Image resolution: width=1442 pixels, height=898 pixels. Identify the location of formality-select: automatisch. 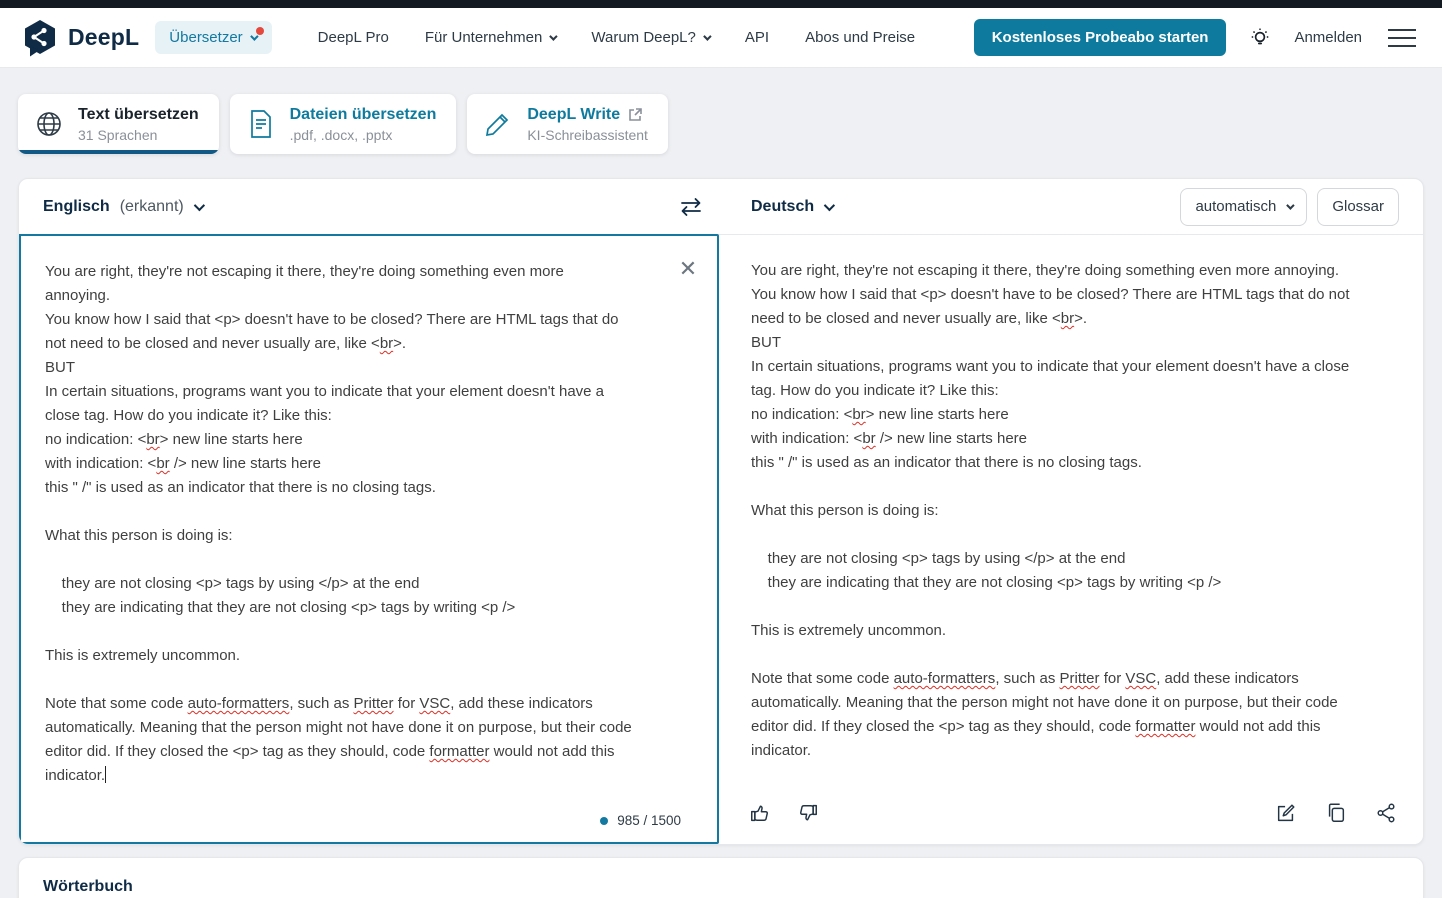
(1244, 206).